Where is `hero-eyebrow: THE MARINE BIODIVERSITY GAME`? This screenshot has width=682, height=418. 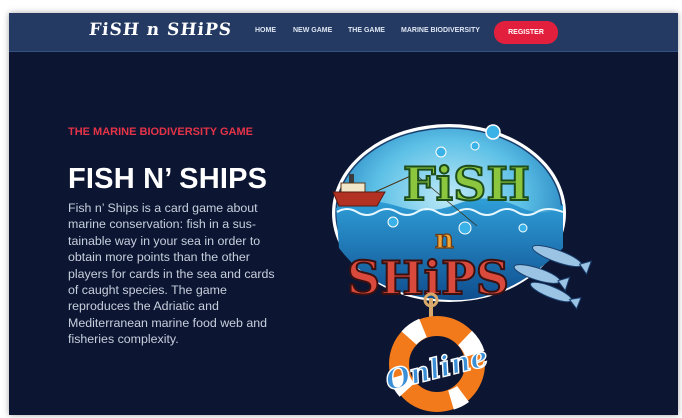
hero-eyebrow: THE MARINE BIODIVERSITY GAME is located at coordinates (160, 132).